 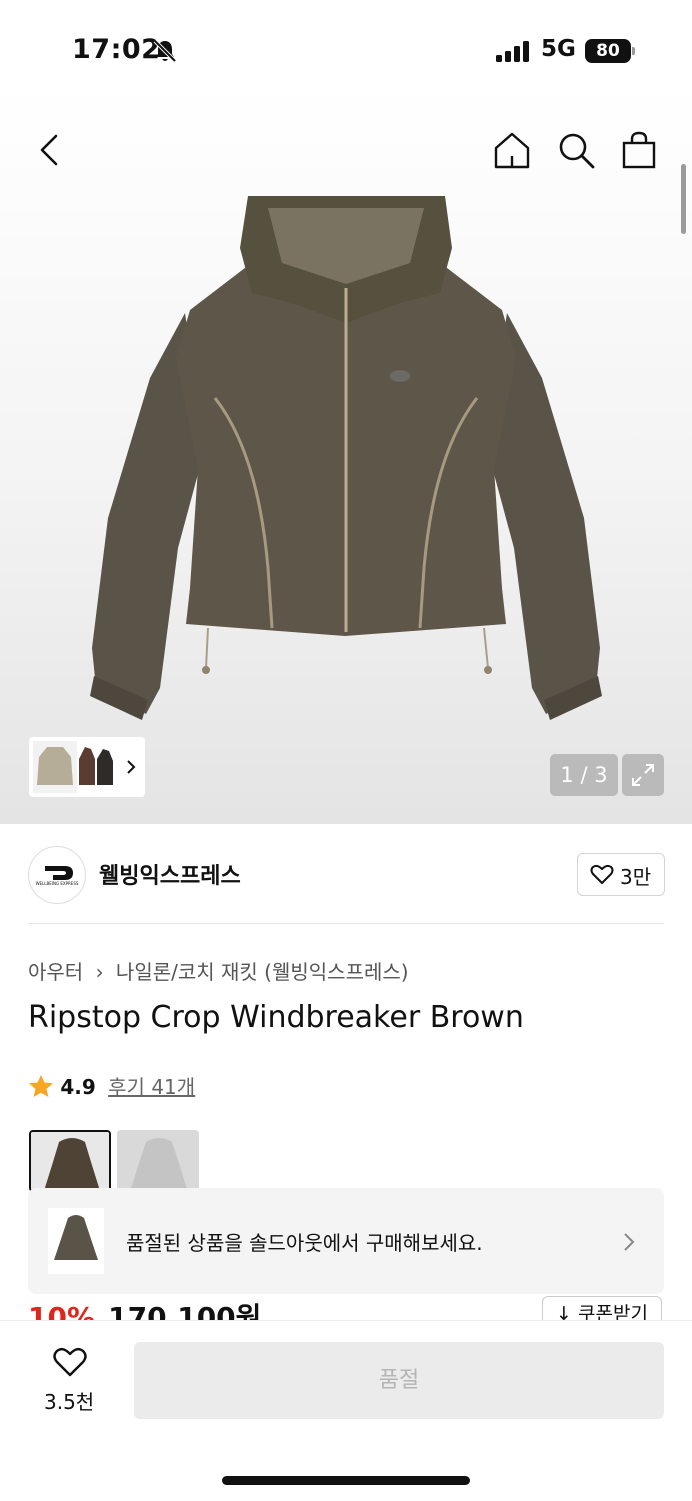 What do you see at coordinates (262, 972) in the screenshot?
I see `breadcrumb-subcategory: 나일론/코치 재킷 (웰빙익스프레스)` at bounding box center [262, 972].